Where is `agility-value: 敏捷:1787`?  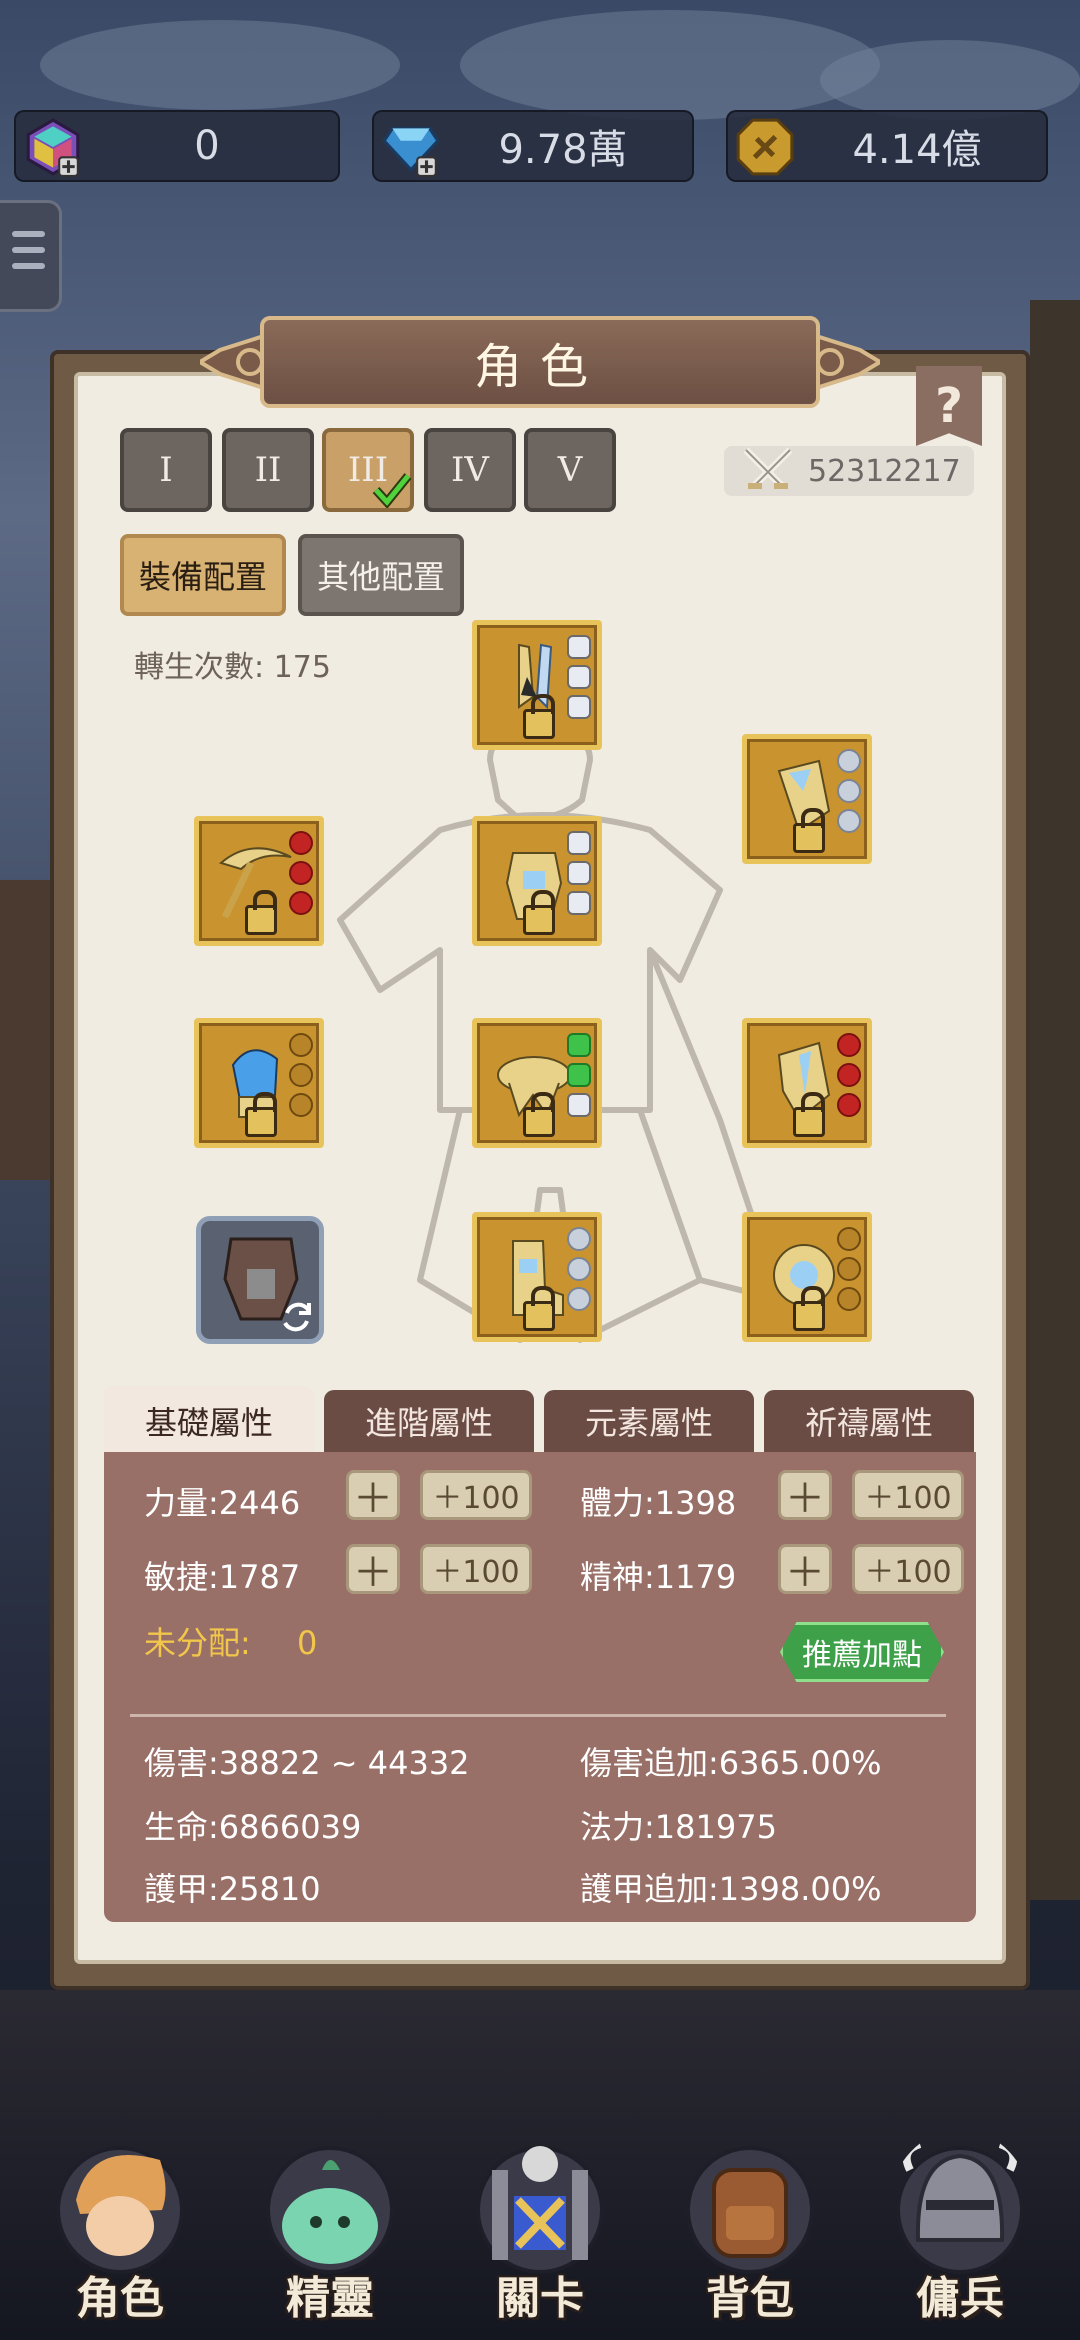
agility-value: 敏捷:1787 is located at coordinates (222, 1577).